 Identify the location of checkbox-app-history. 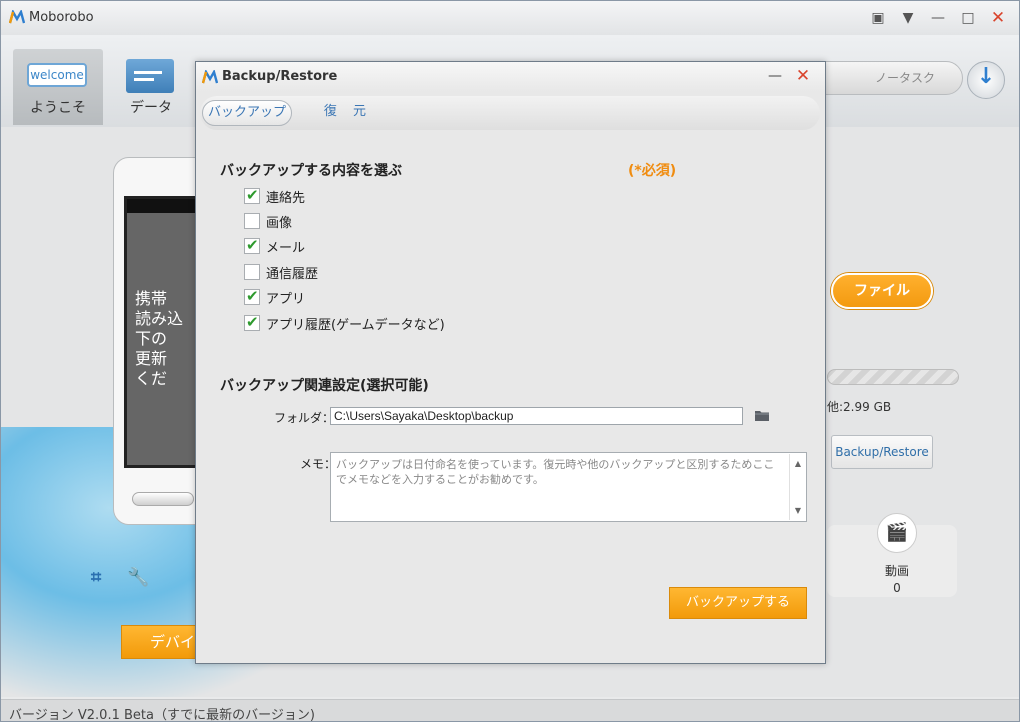
(252, 322).